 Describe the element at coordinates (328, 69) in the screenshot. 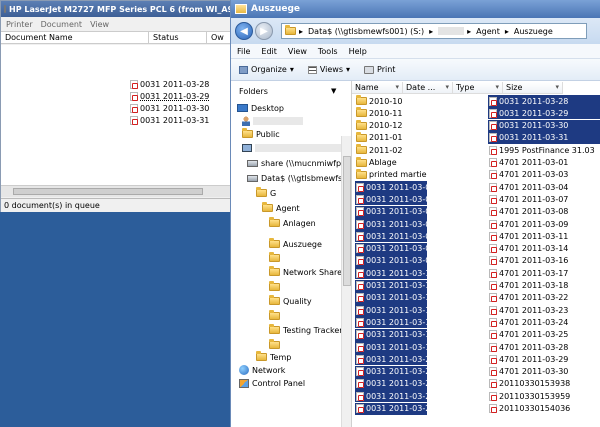

I see `views-button: Views ▾` at that location.